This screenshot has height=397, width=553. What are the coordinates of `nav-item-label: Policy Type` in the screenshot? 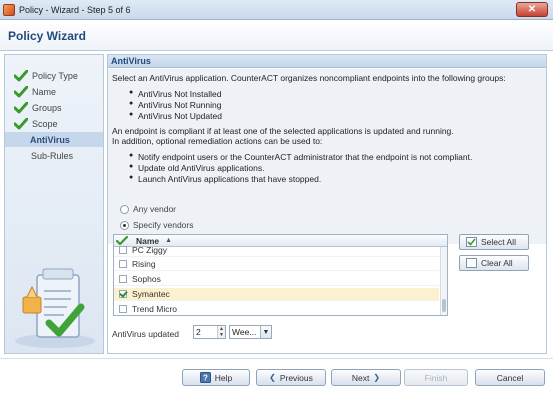 It's located at (55, 75).